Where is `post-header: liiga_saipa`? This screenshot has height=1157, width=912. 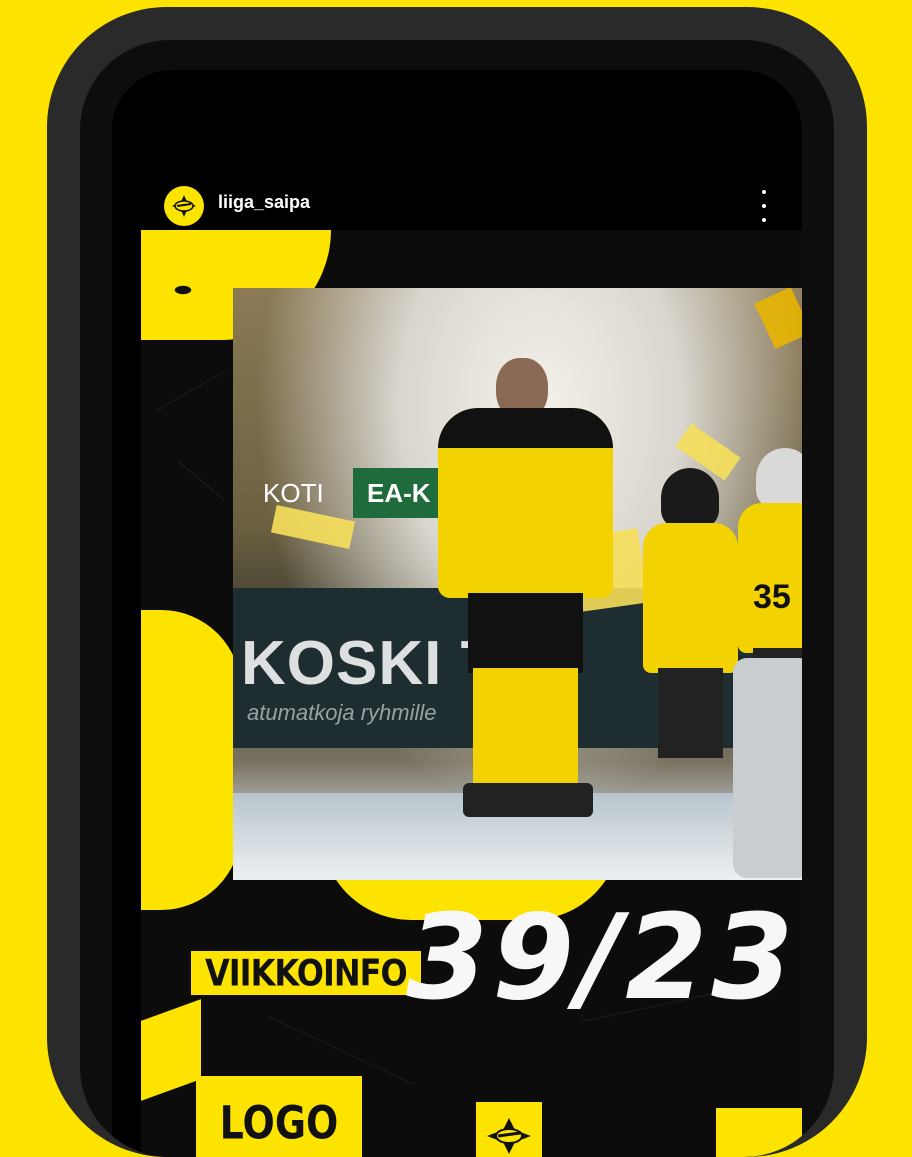
post-header: liiga_saipa is located at coordinates (457, 193).